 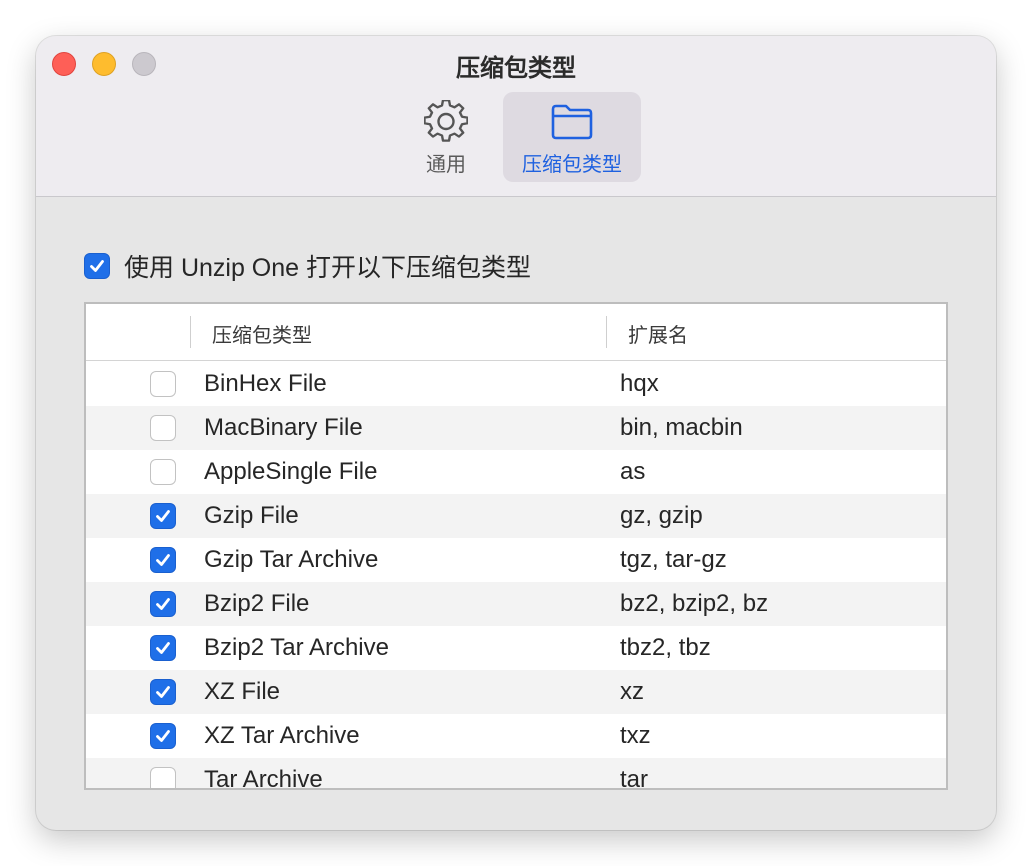 I want to click on archive-extensions: xz, so click(x=632, y=691).